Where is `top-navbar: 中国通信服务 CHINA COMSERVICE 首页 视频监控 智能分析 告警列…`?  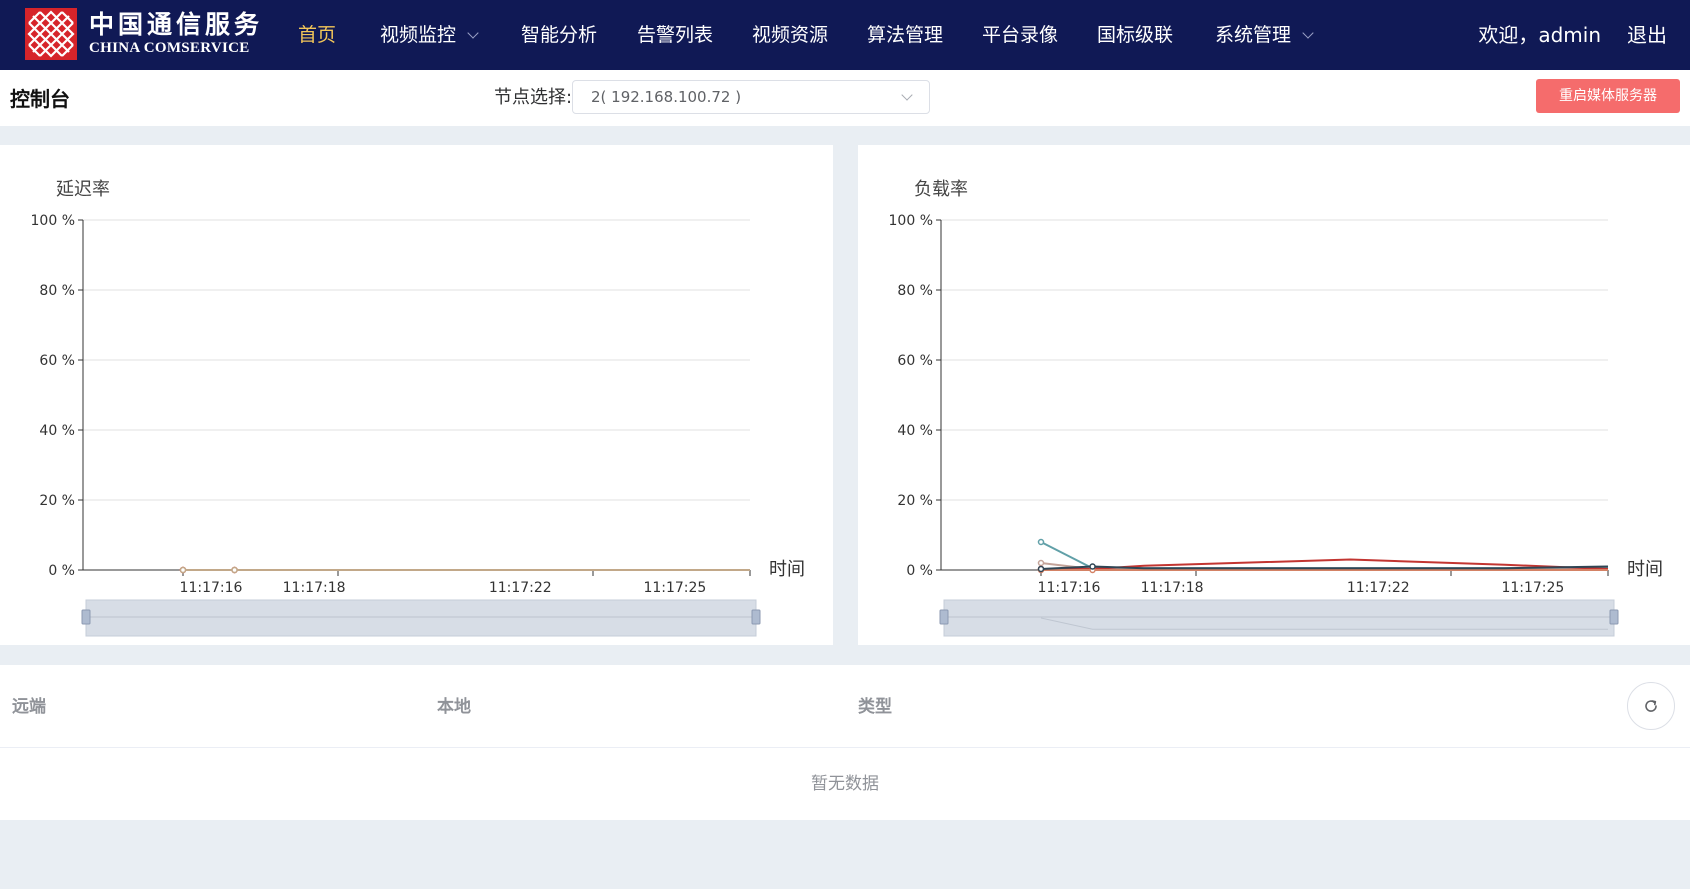 top-navbar: 中国通信服务 CHINA COMSERVICE 首页 视频监控 智能分析 告警列… is located at coordinates (845, 35).